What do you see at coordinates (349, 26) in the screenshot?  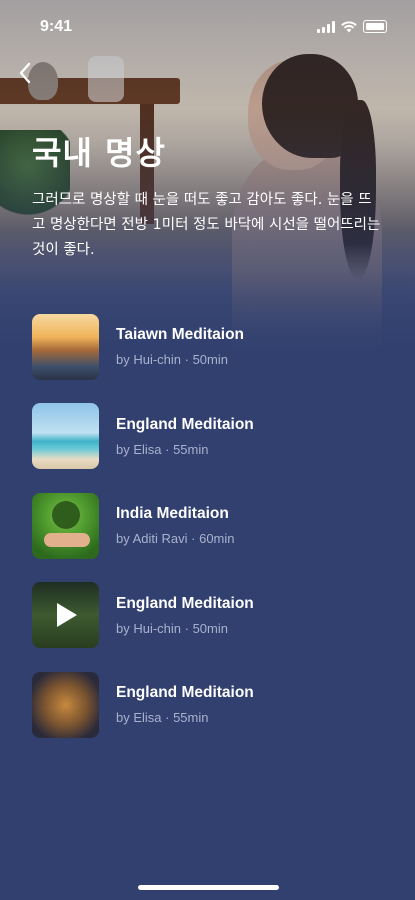 I see `wifi-icon` at bounding box center [349, 26].